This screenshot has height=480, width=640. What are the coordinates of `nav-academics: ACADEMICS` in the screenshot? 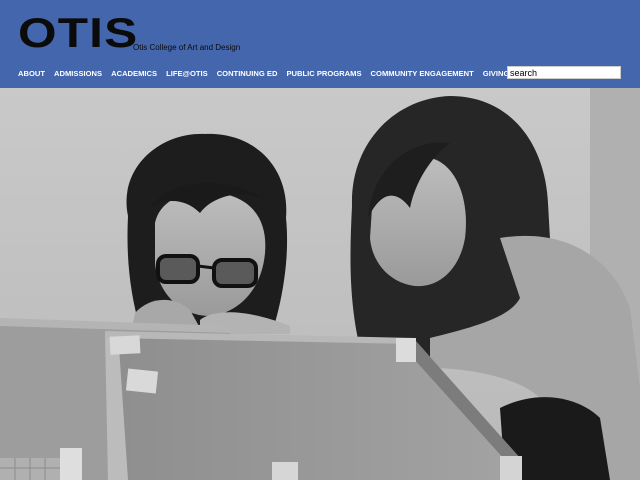 It's located at (134, 73).